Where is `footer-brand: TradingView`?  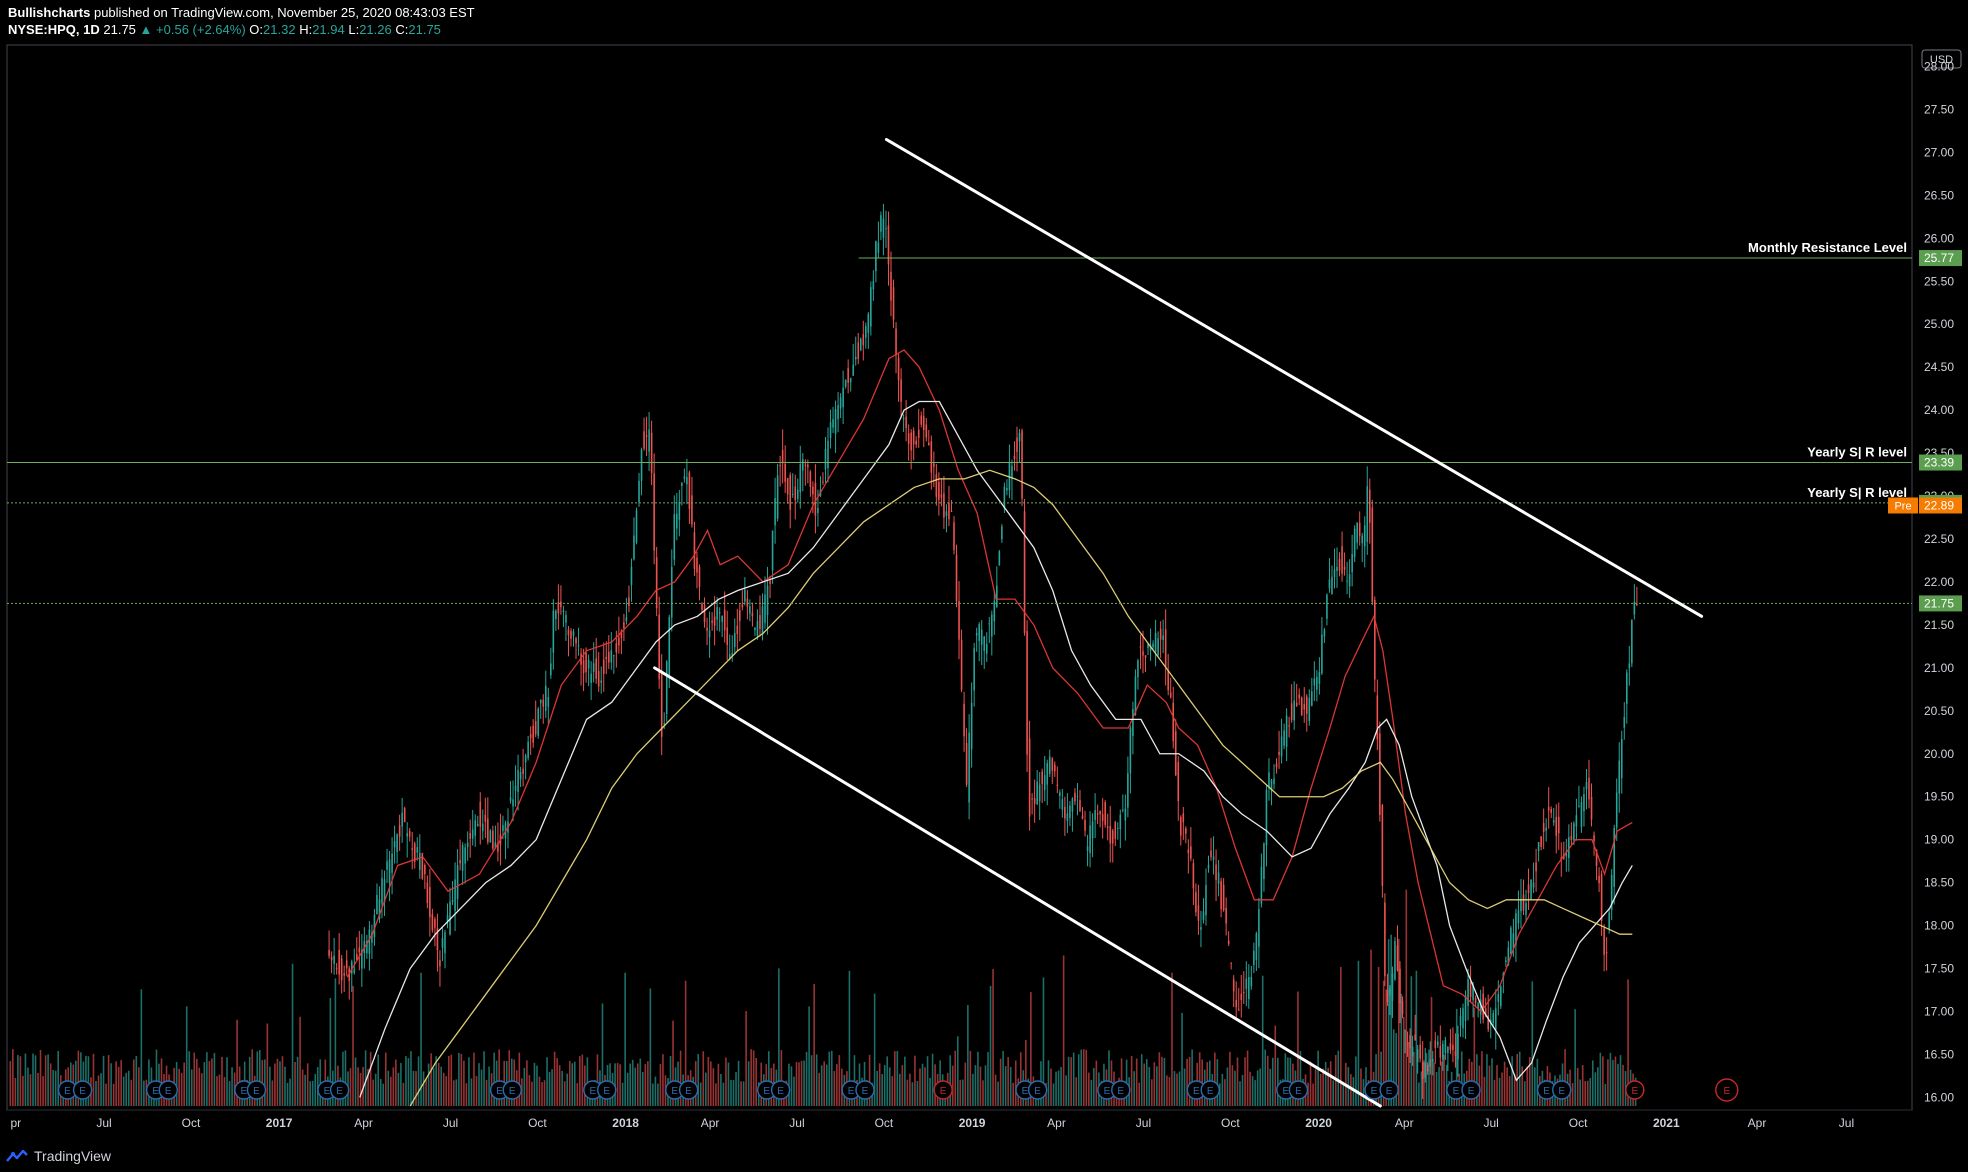 footer-brand: TradingView is located at coordinates (72, 1156).